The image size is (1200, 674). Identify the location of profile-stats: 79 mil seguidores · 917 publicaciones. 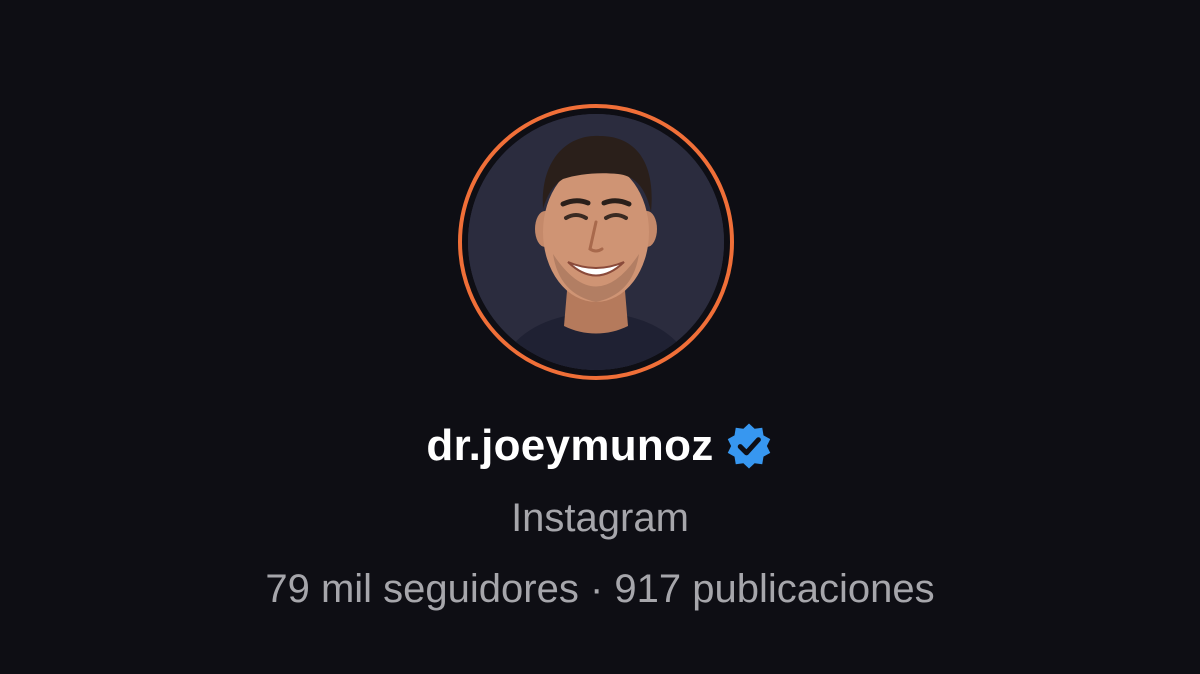
(600, 589).